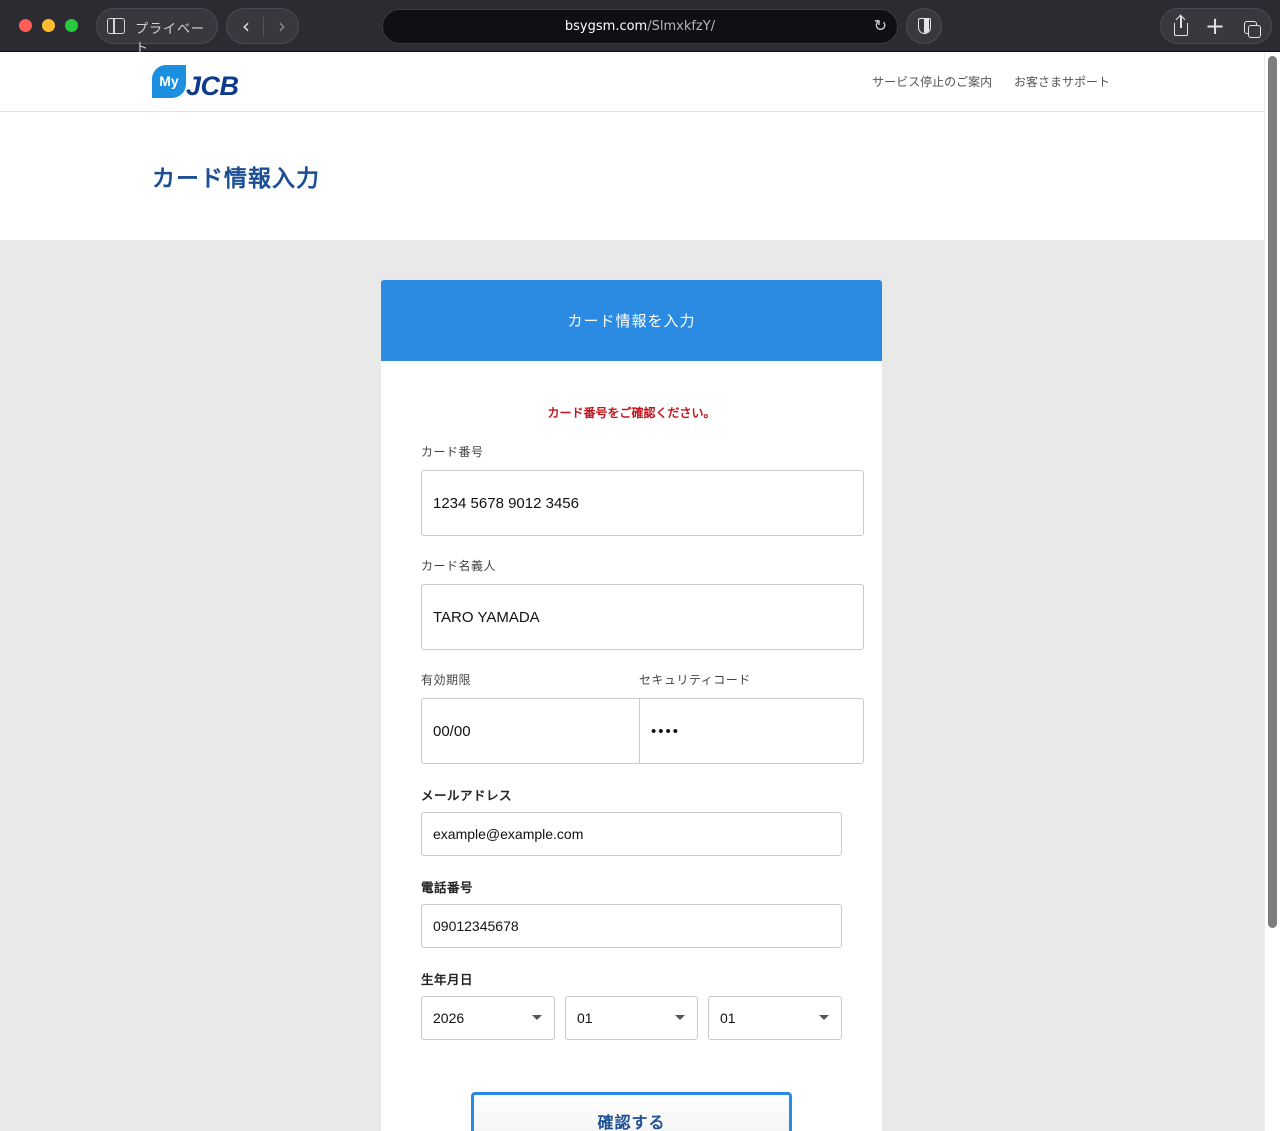 This screenshot has width=1280, height=1131. I want to click on site-header: My JCB サービス停止のご案内 お客さまサポート, so click(632, 82).